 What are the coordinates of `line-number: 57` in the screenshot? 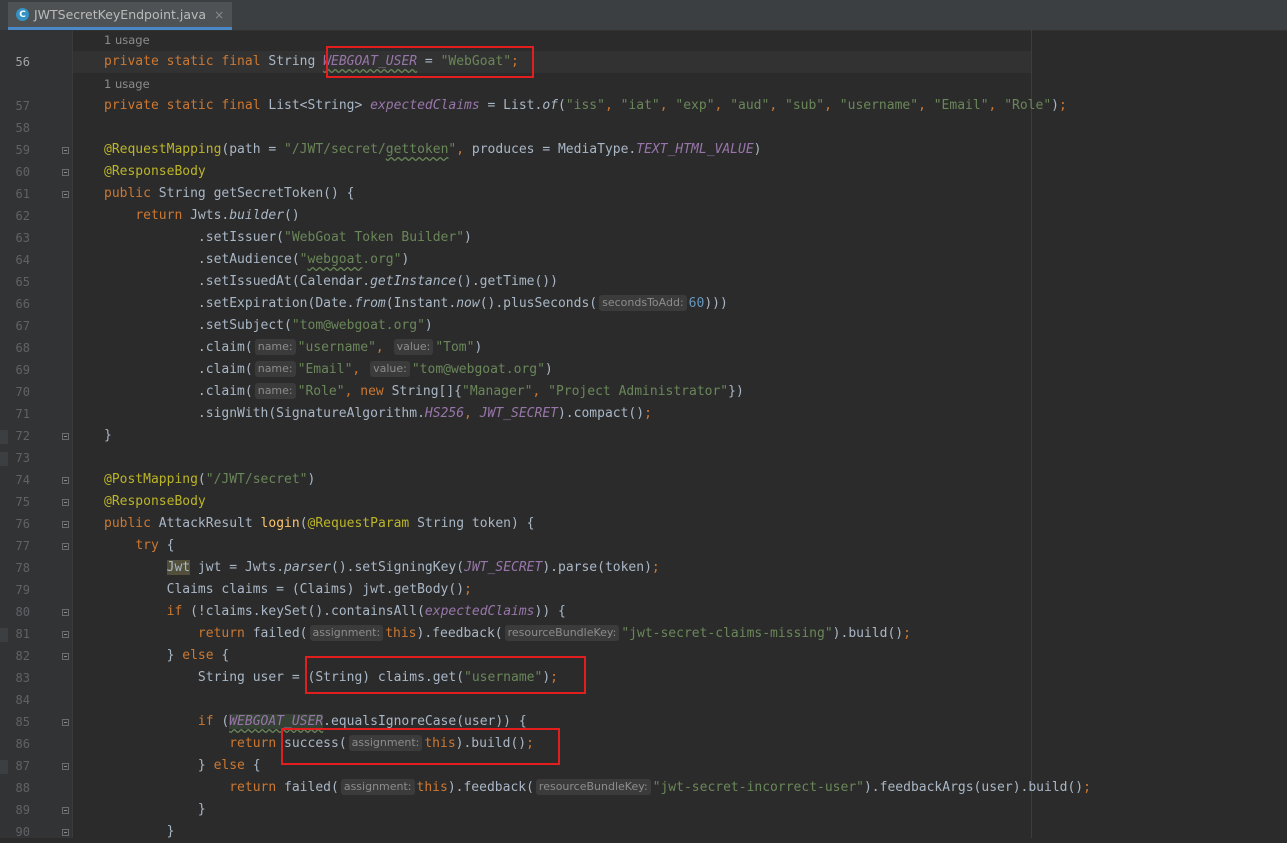 It's located at (22, 106).